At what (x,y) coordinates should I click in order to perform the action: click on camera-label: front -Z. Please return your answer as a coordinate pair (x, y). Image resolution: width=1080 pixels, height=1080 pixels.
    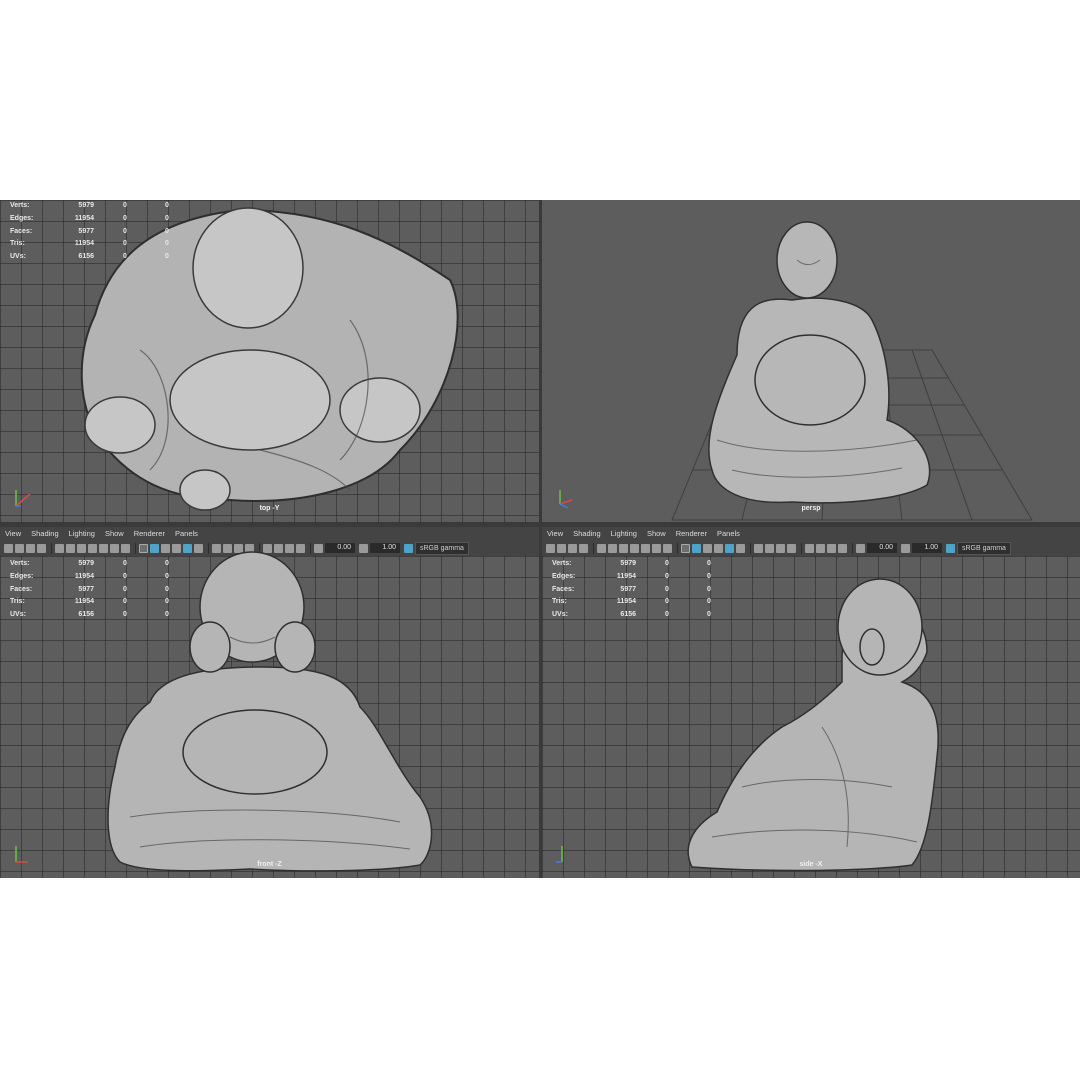
    Looking at the image, I should click on (269, 864).